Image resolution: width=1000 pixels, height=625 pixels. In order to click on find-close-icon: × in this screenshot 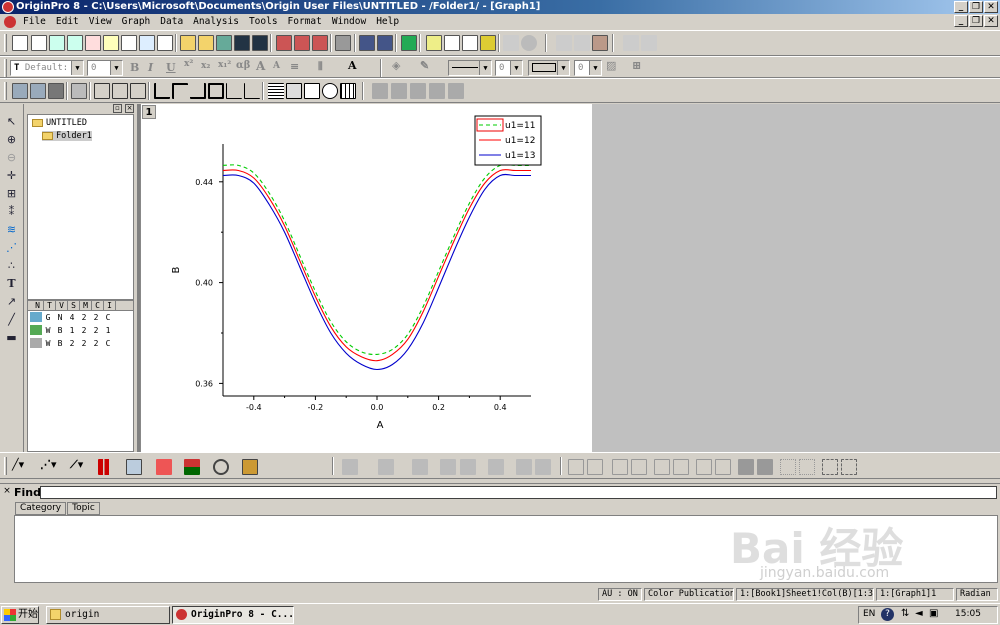, I will do `click(7, 491)`.